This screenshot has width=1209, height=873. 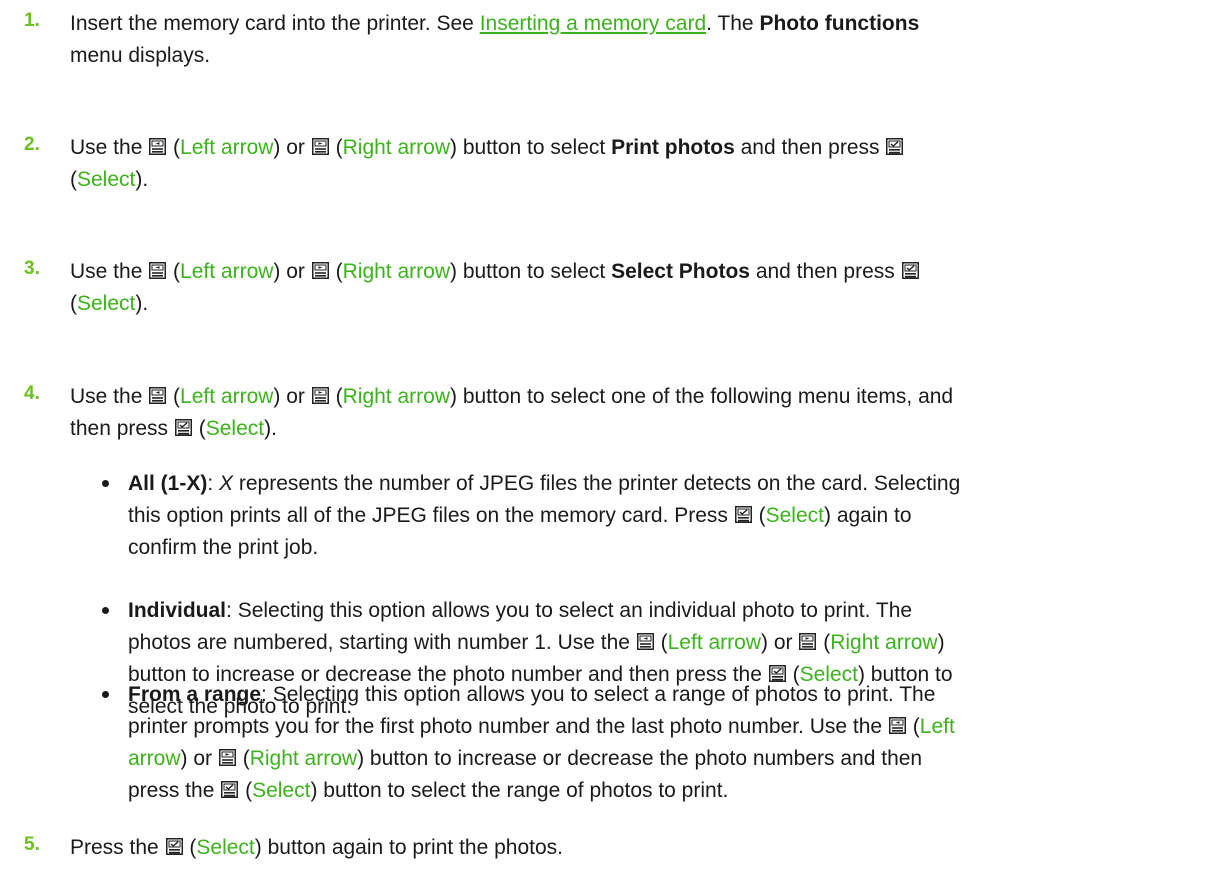 What do you see at coordinates (32, 20) in the screenshot?
I see `step-number: 1.` at bounding box center [32, 20].